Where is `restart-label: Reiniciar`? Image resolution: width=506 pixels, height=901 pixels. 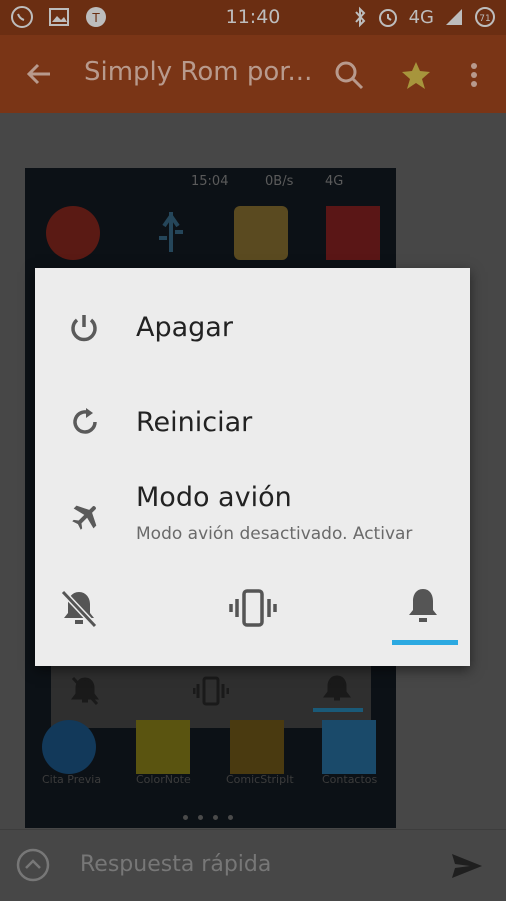
restart-label: Reiniciar is located at coordinates (194, 422).